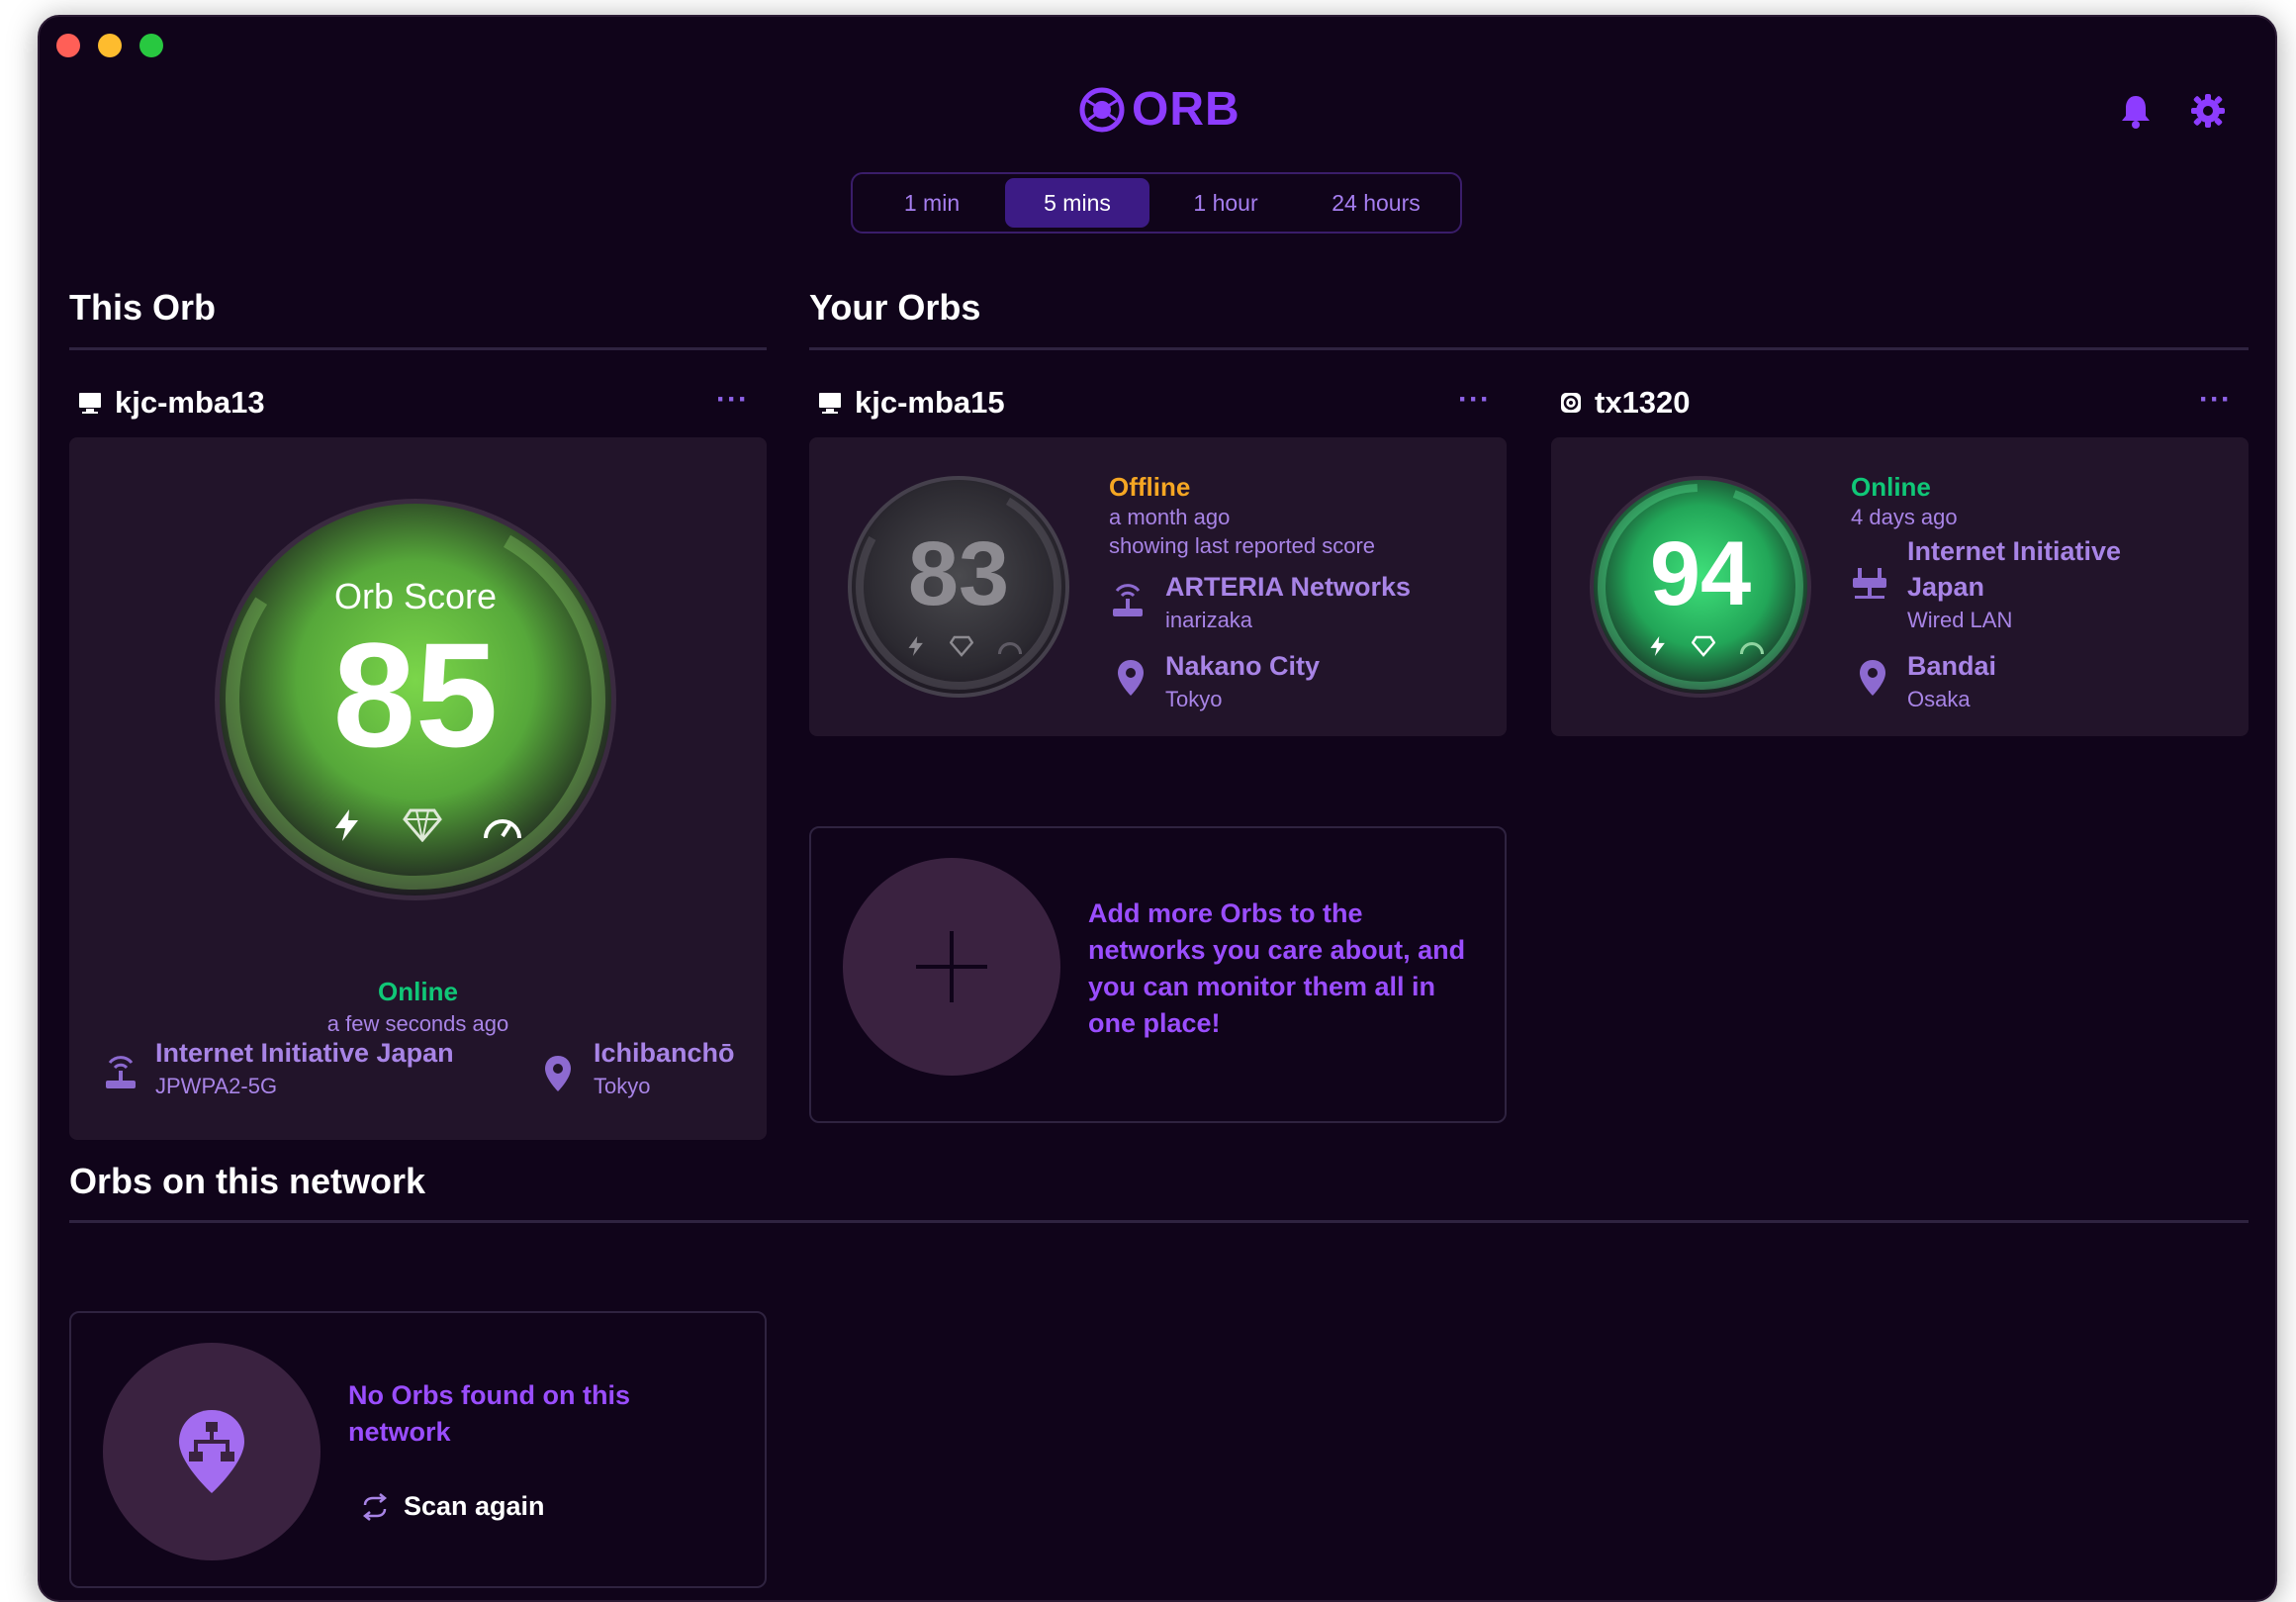  What do you see at coordinates (1159, 1221) in the screenshot?
I see `network-orbs-divider` at bounding box center [1159, 1221].